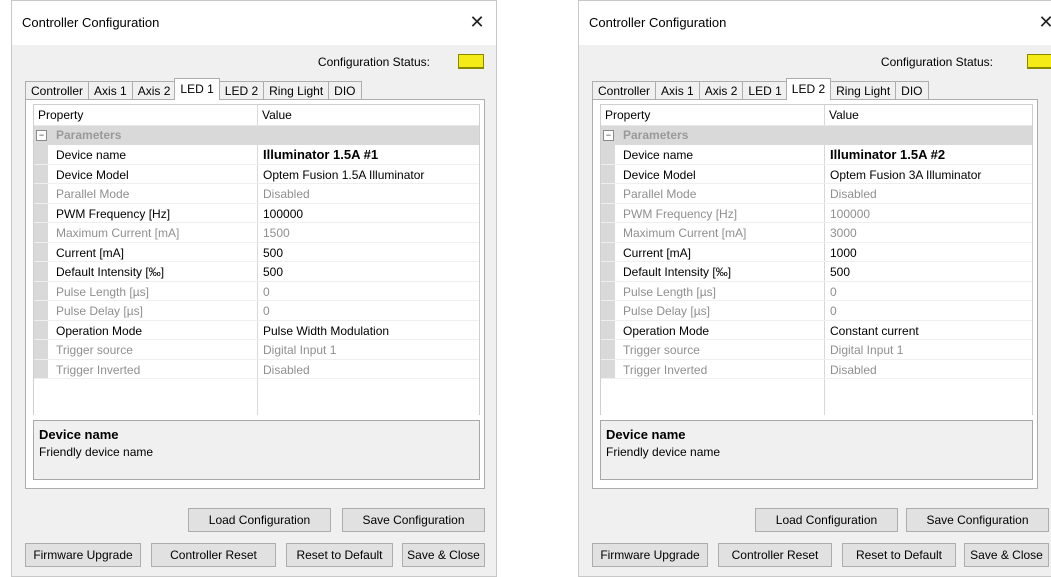 Image resolution: width=1051 pixels, height=577 pixels. I want to click on property-row: Device name Illuminator 1.5A #2, so click(816, 155).